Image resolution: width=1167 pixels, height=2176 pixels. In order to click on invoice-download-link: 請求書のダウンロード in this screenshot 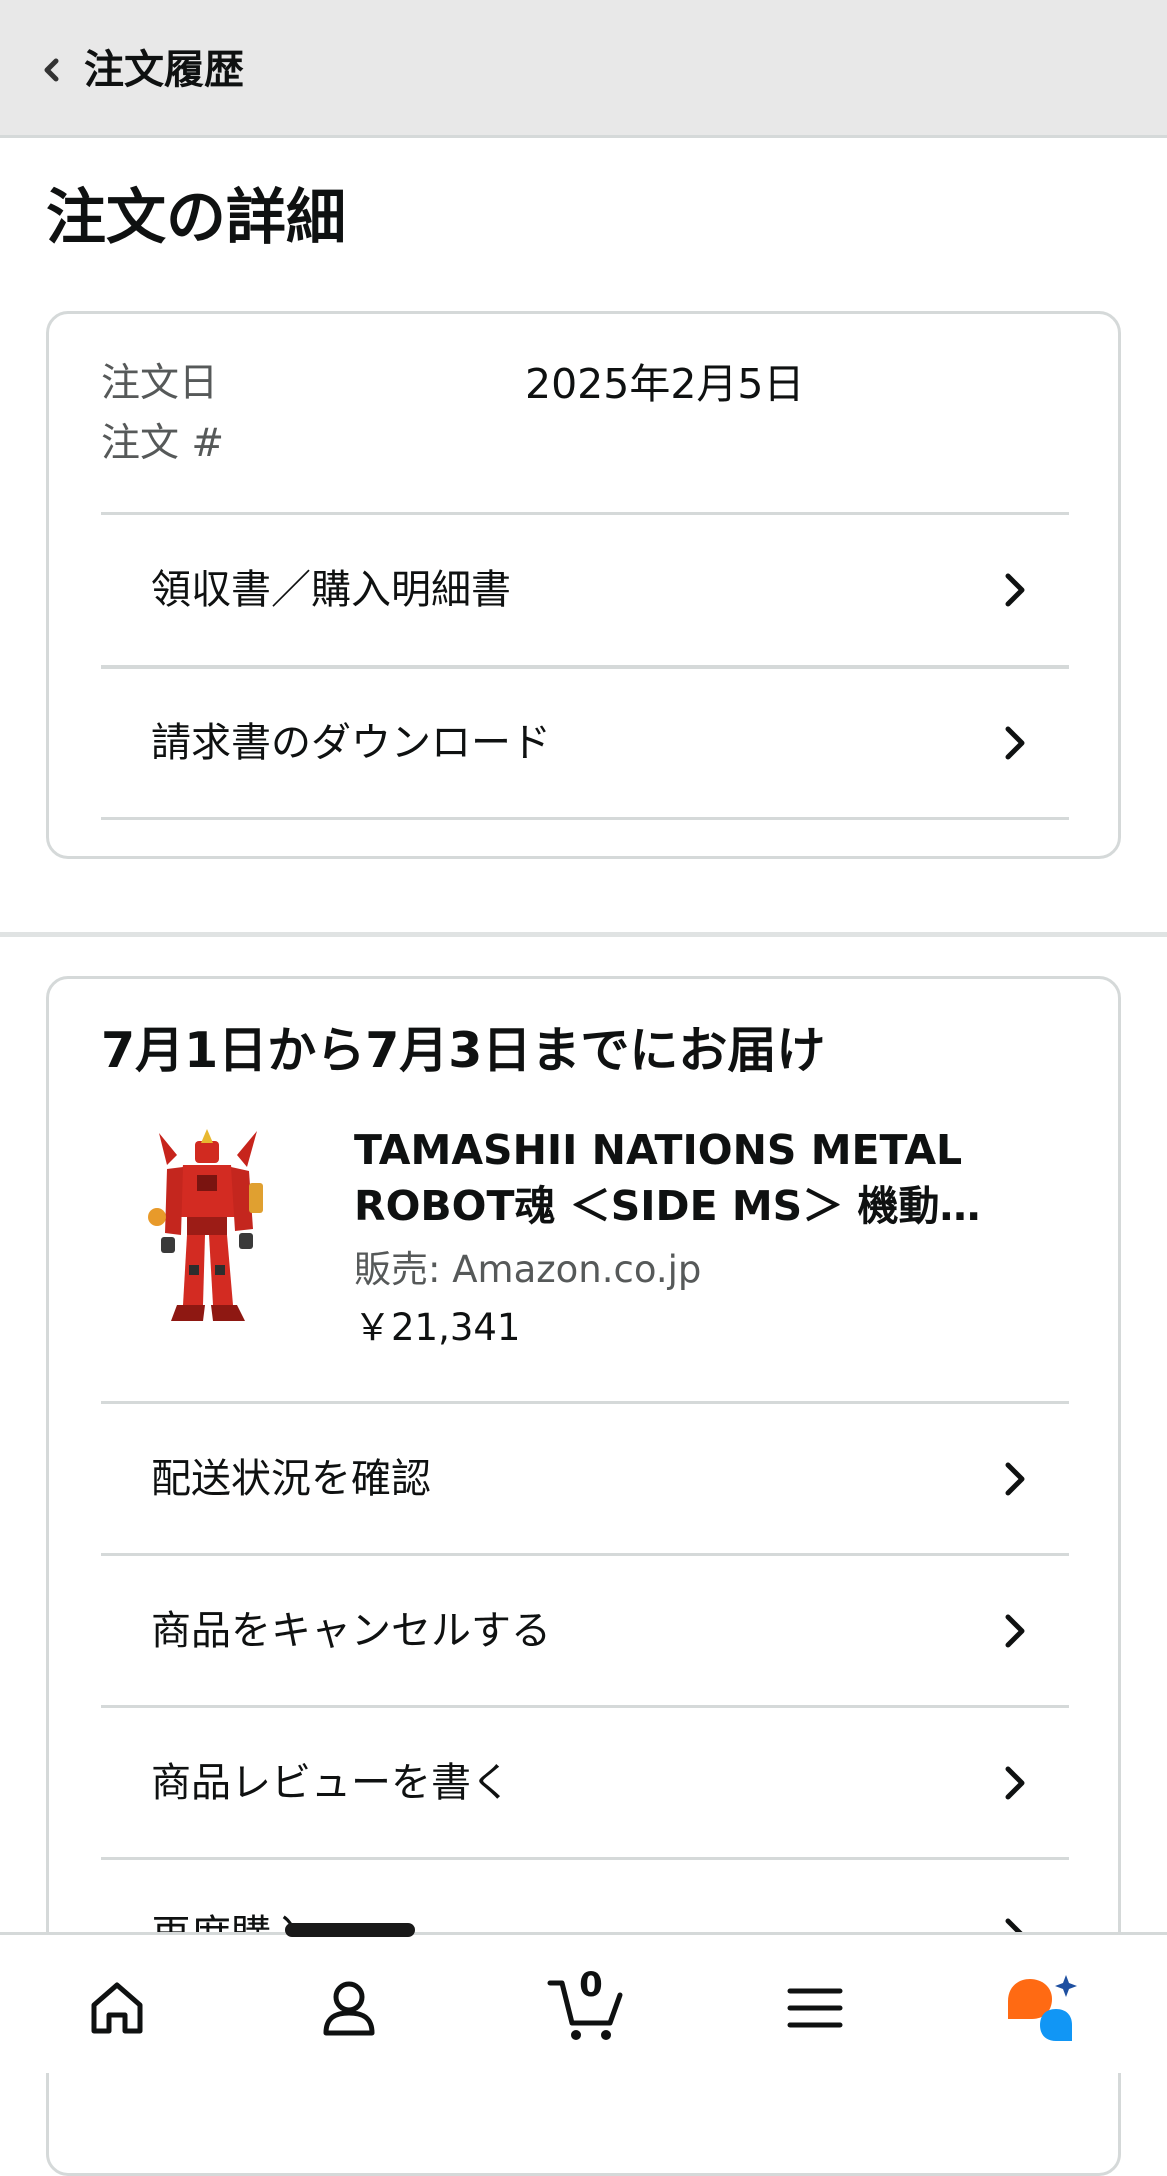, I will do `click(585, 743)`.